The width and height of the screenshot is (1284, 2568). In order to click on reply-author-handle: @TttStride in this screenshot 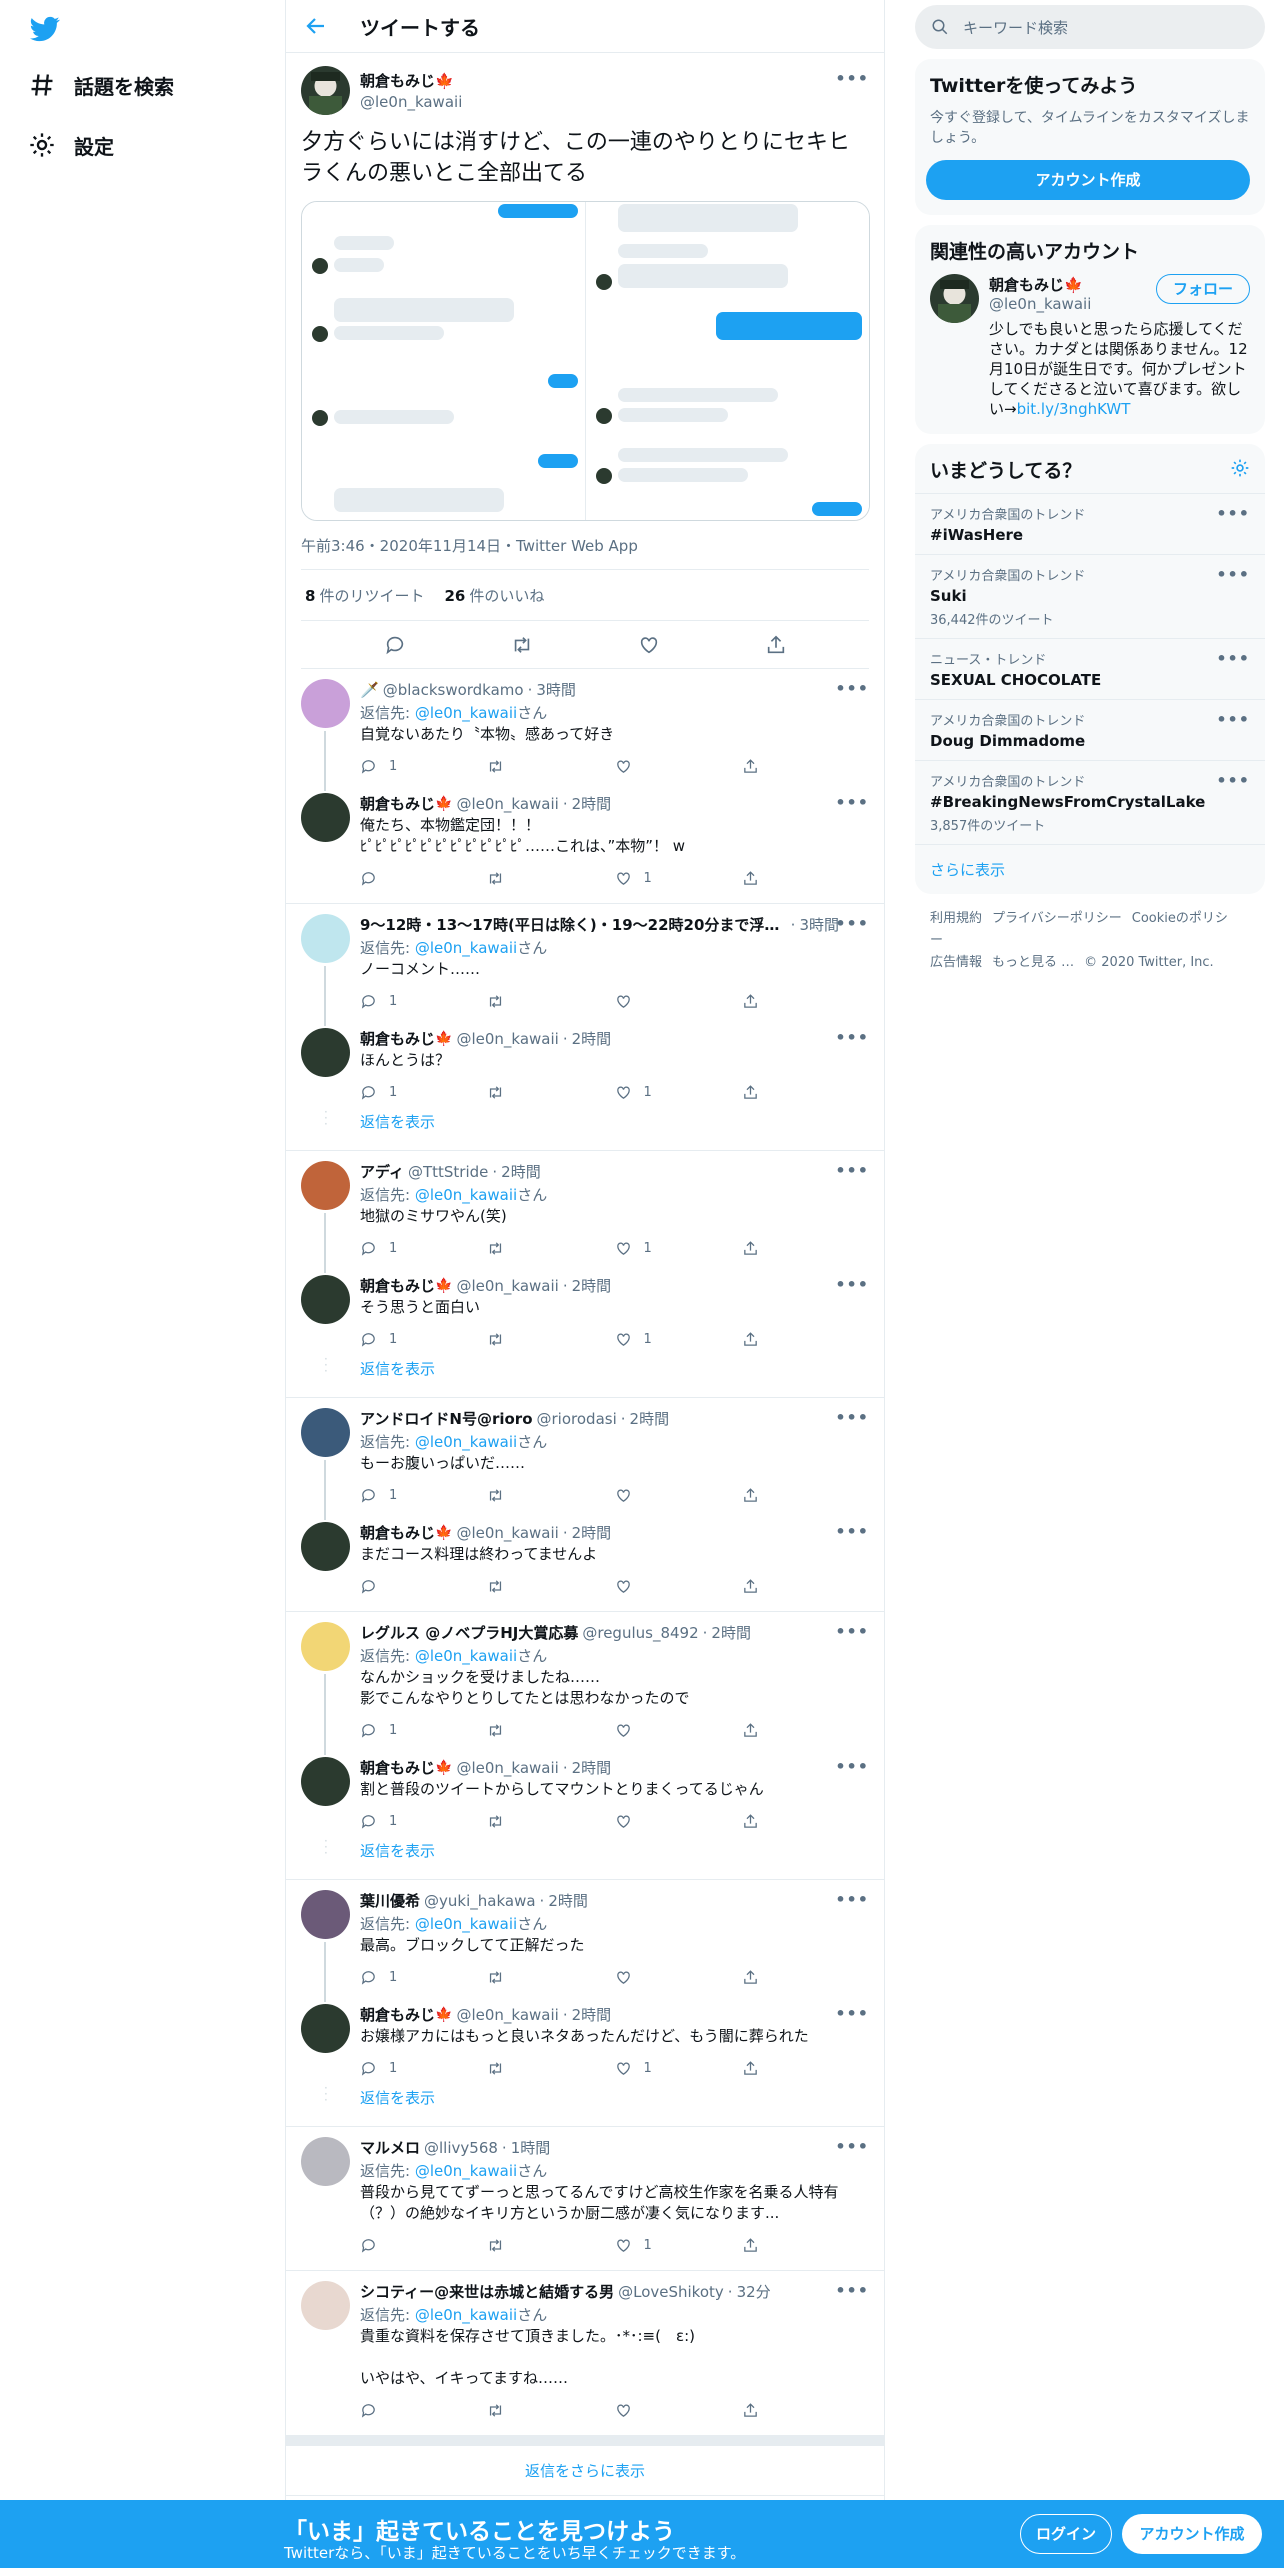, I will do `click(448, 1172)`.